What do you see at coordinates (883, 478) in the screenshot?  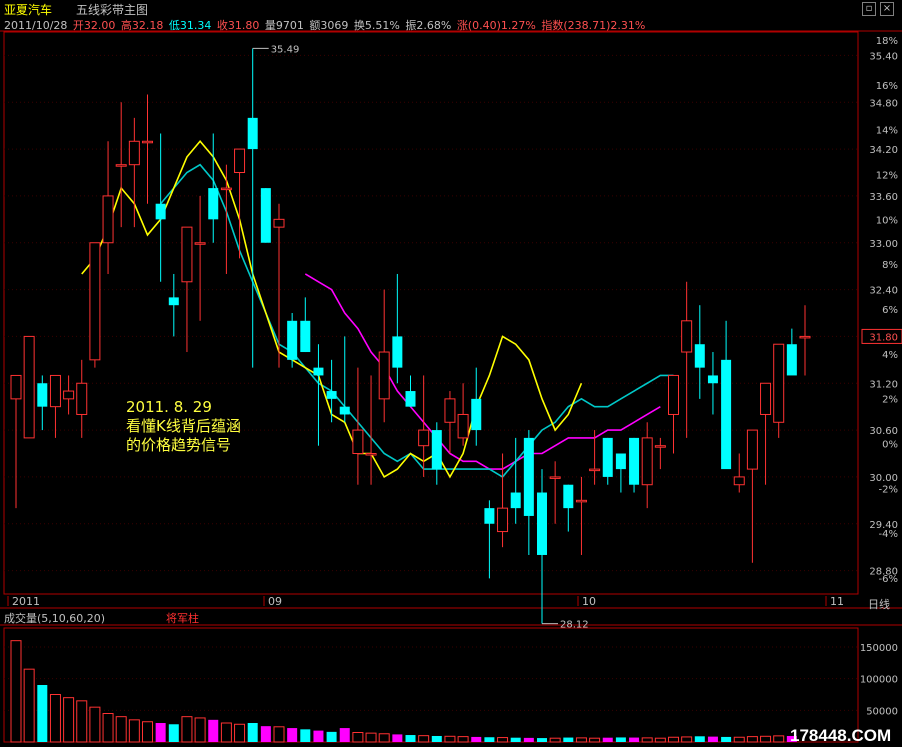 I see `price-label: 30.00` at bounding box center [883, 478].